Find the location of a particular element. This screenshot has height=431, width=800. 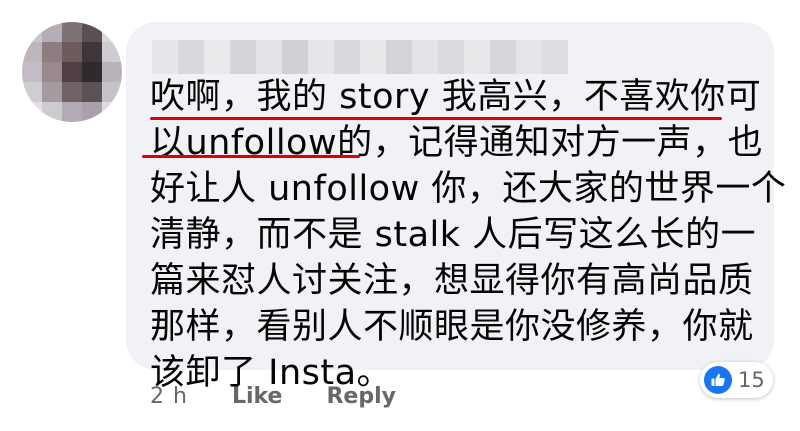

comment-line: 清静，而不是 stalk 人后写这么长的一 is located at coordinates (453, 235).